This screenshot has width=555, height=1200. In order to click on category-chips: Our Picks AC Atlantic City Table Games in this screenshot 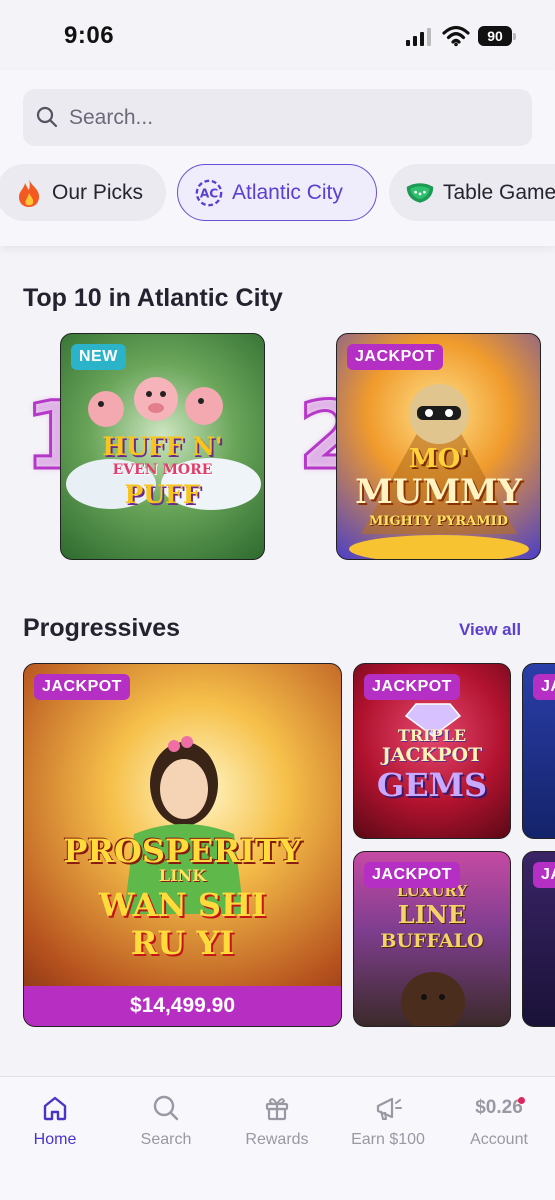, I will do `click(277, 193)`.